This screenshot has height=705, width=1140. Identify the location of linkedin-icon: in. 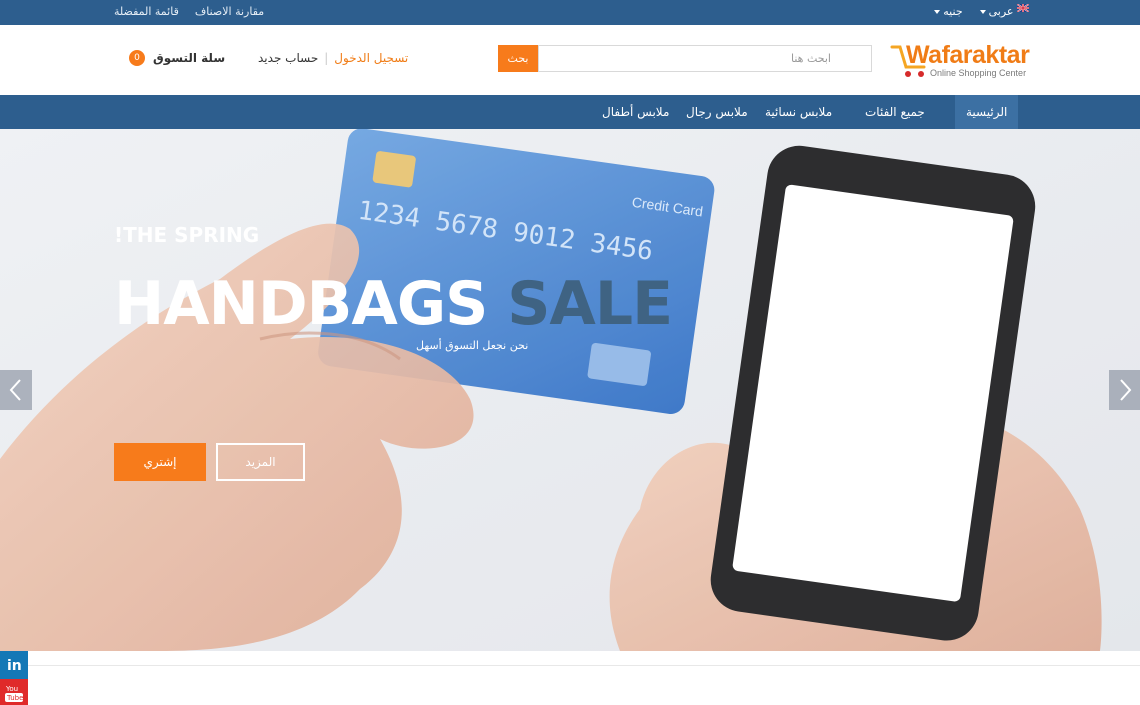
(14, 666).